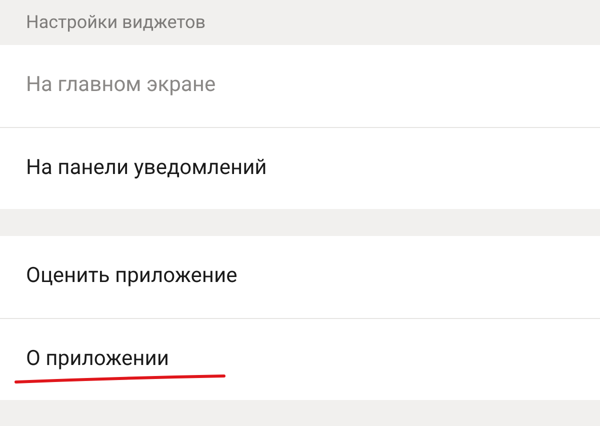  What do you see at coordinates (116, 23) in the screenshot?
I see `section-header: Настройки виджетов` at bounding box center [116, 23].